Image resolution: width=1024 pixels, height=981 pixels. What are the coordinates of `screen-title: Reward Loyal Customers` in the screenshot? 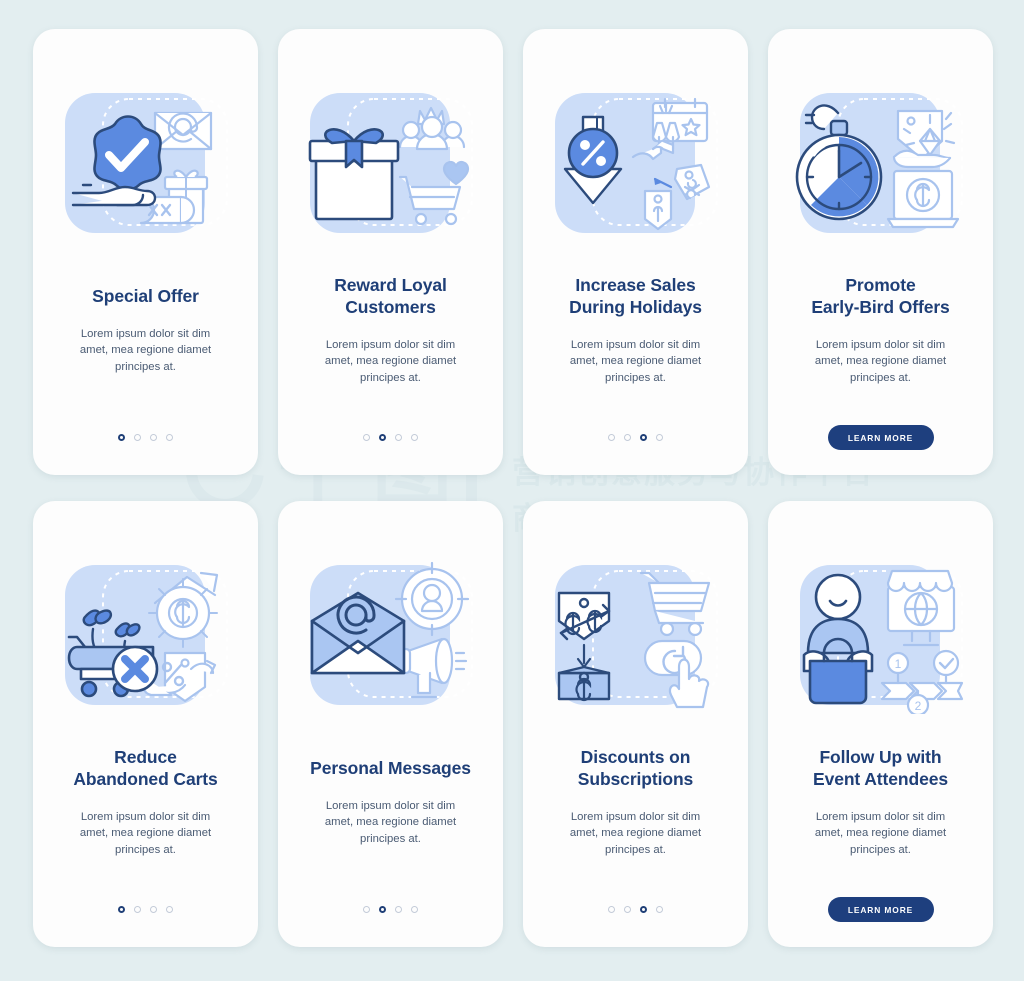 It's located at (390, 296).